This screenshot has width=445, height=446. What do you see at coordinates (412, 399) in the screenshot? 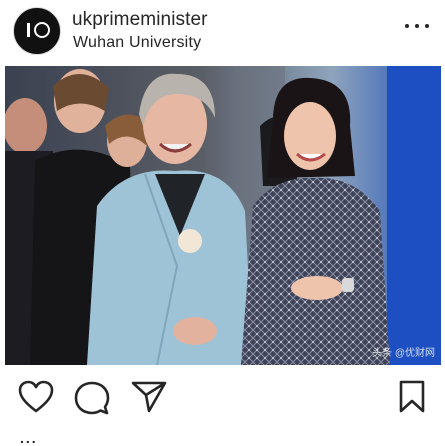
I see `bookmark-icon` at bounding box center [412, 399].